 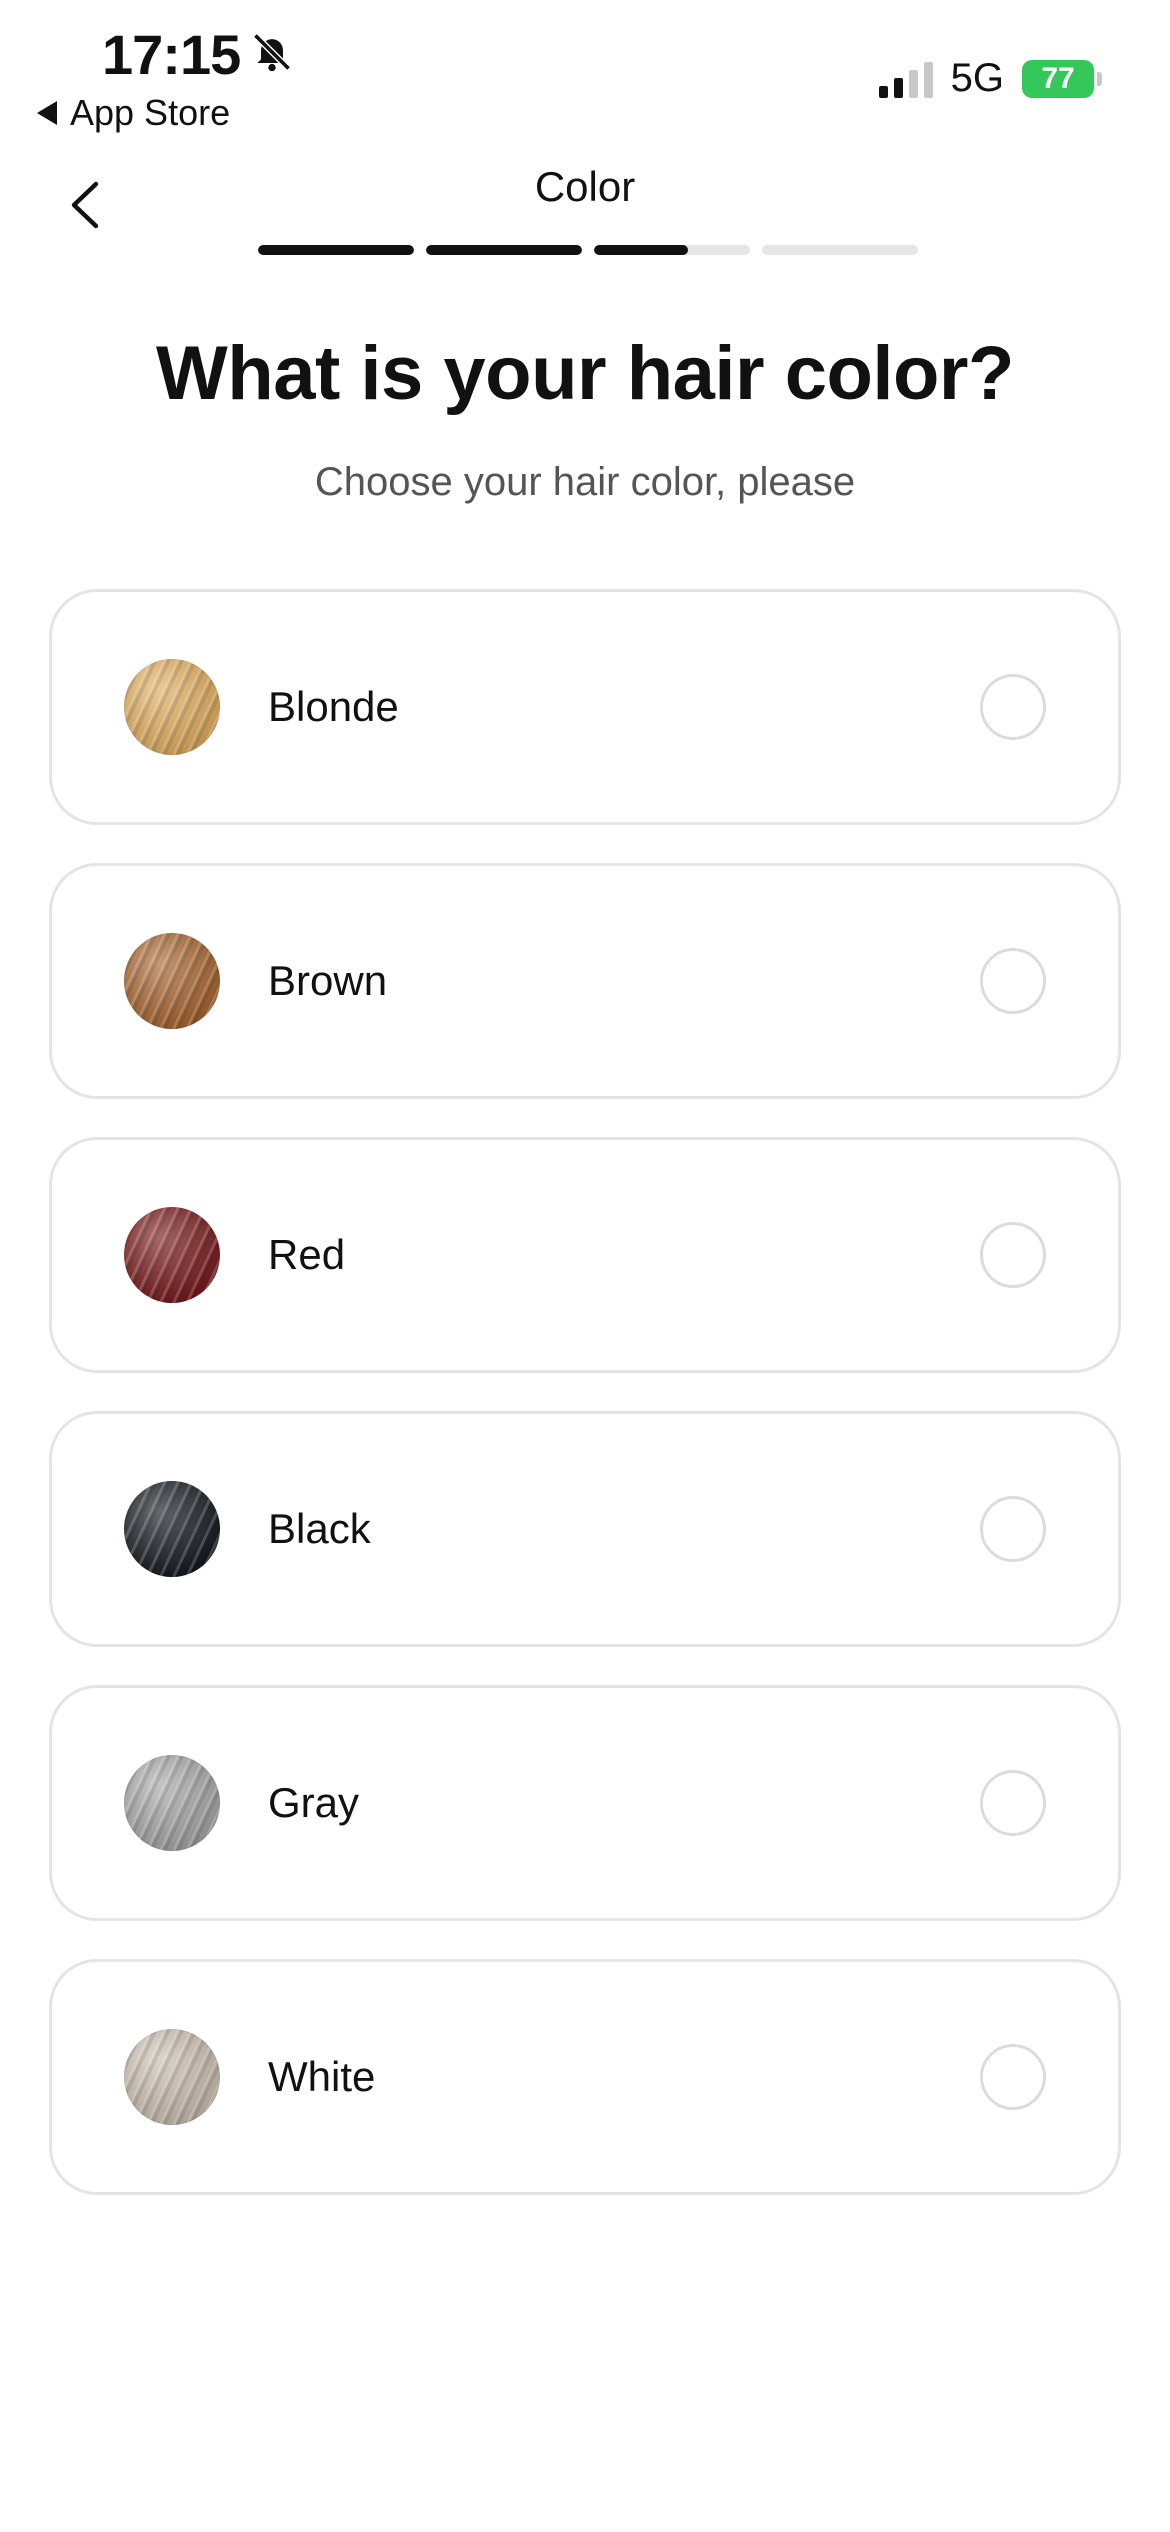 I want to click on page-title: Color, so click(x=585, y=186).